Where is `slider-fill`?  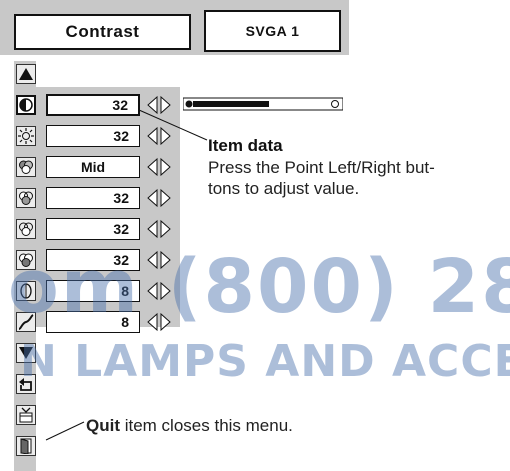 slider-fill is located at coordinates (231, 104).